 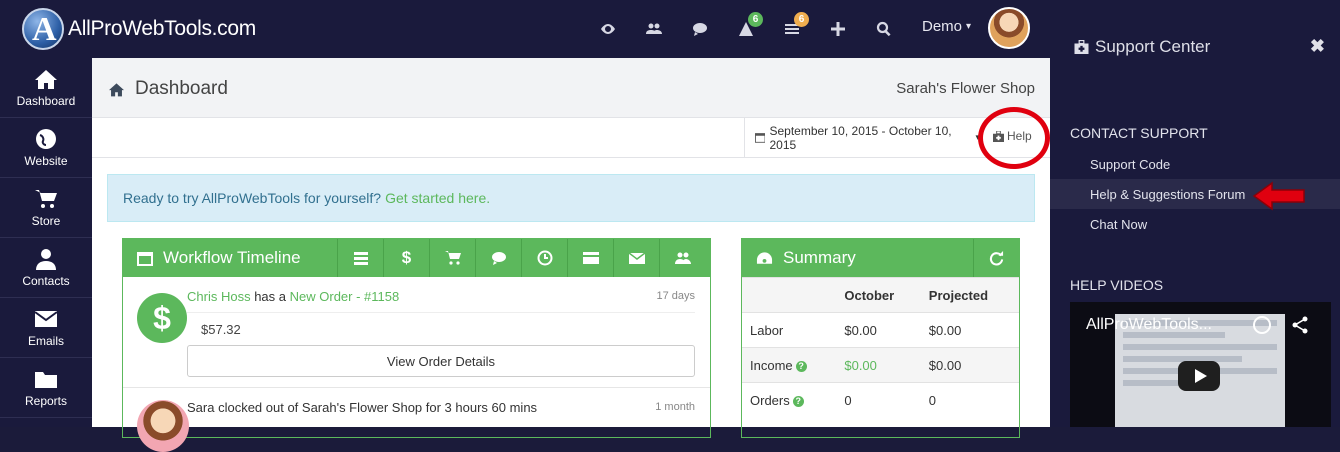 I want to click on top-icon-bar: 6 6, so click(x=746, y=29).